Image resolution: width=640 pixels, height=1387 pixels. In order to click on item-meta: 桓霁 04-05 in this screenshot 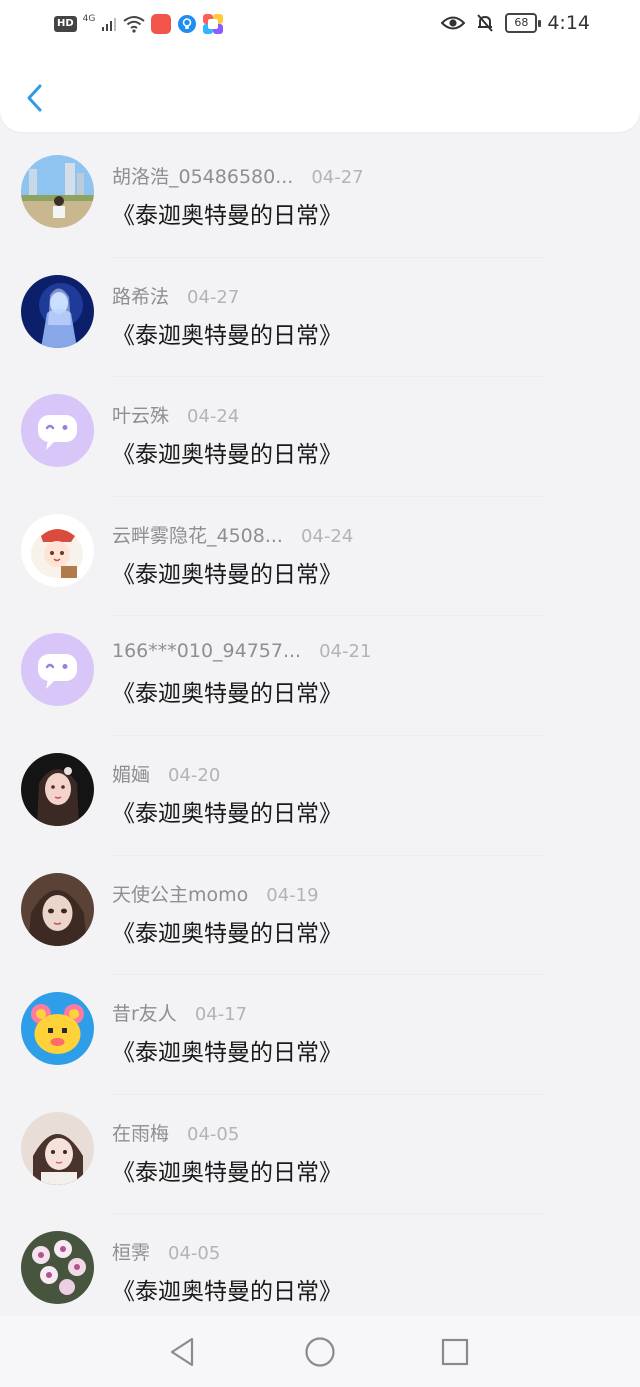, I will do `click(166, 1251)`.